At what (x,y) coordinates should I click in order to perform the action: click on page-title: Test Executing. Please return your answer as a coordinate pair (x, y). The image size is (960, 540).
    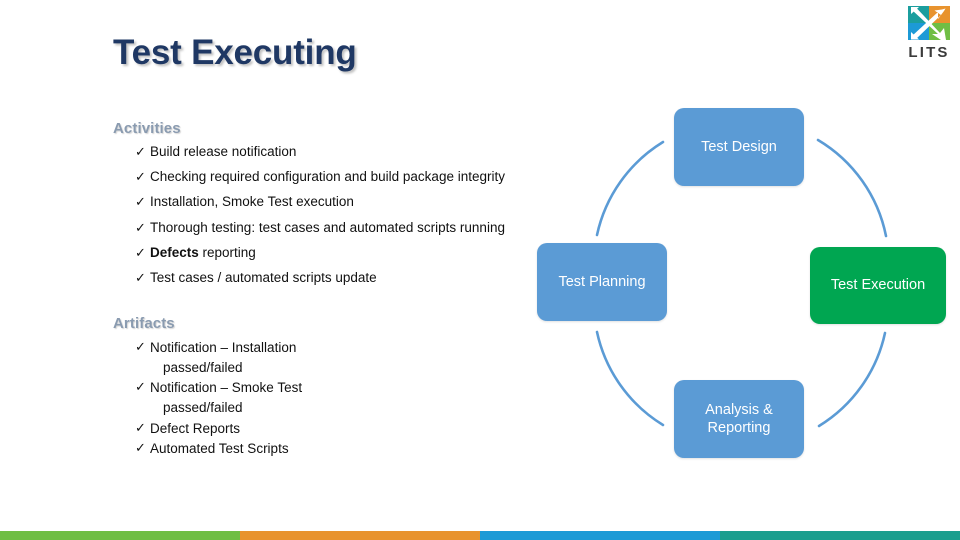
    Looking at the image, I should click on (235, 52).